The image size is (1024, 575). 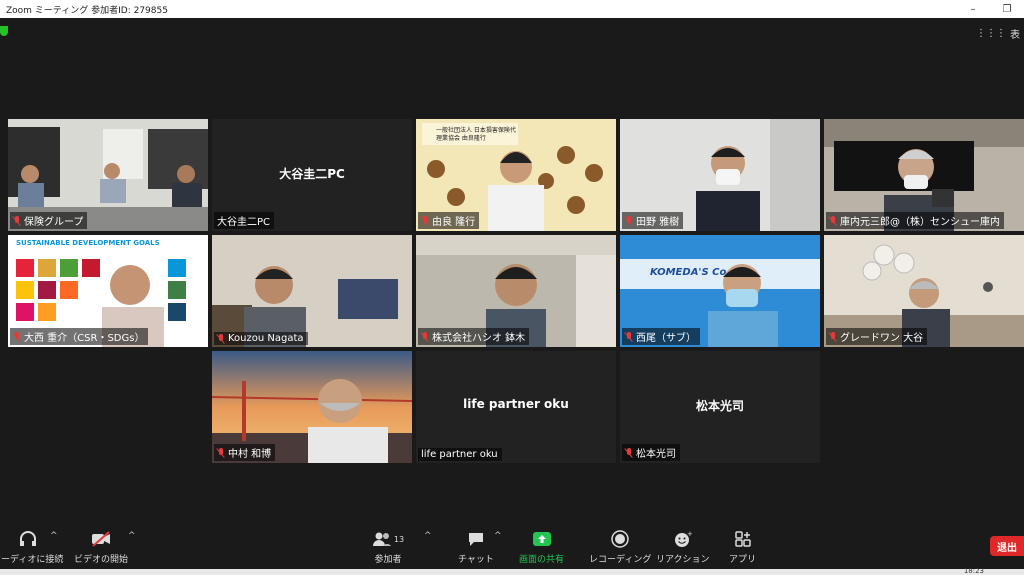 I want to click on participants-label: 参加者, so click(x=388, y=560).